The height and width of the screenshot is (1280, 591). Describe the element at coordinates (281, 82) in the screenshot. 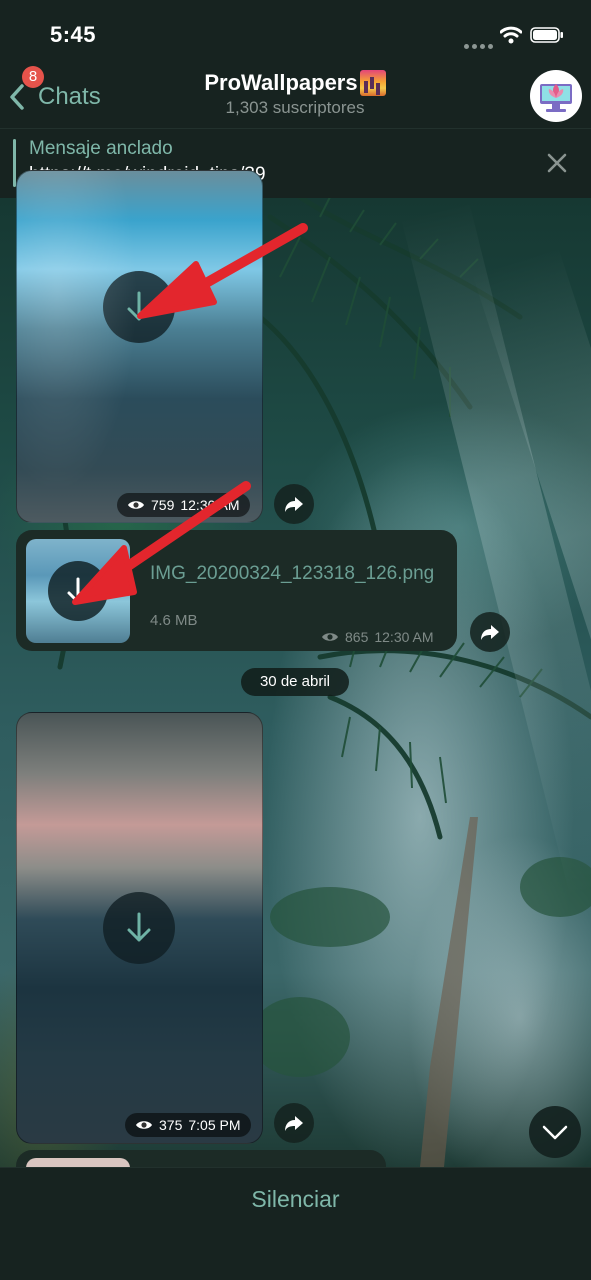

I see `channel-title: ProWallpapers` at that location.